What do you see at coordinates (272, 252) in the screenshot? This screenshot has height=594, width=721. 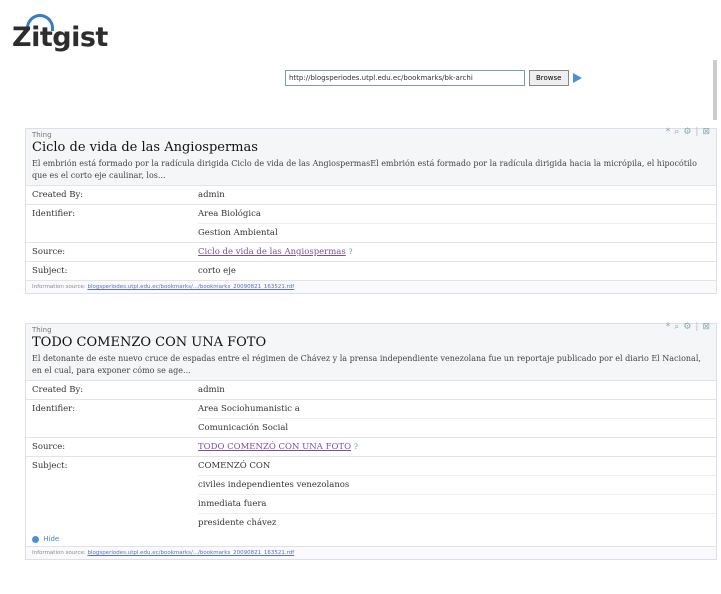 I see `source-link: Ciclo de vida de las Angiospermas` at bounding box center [272, 252].